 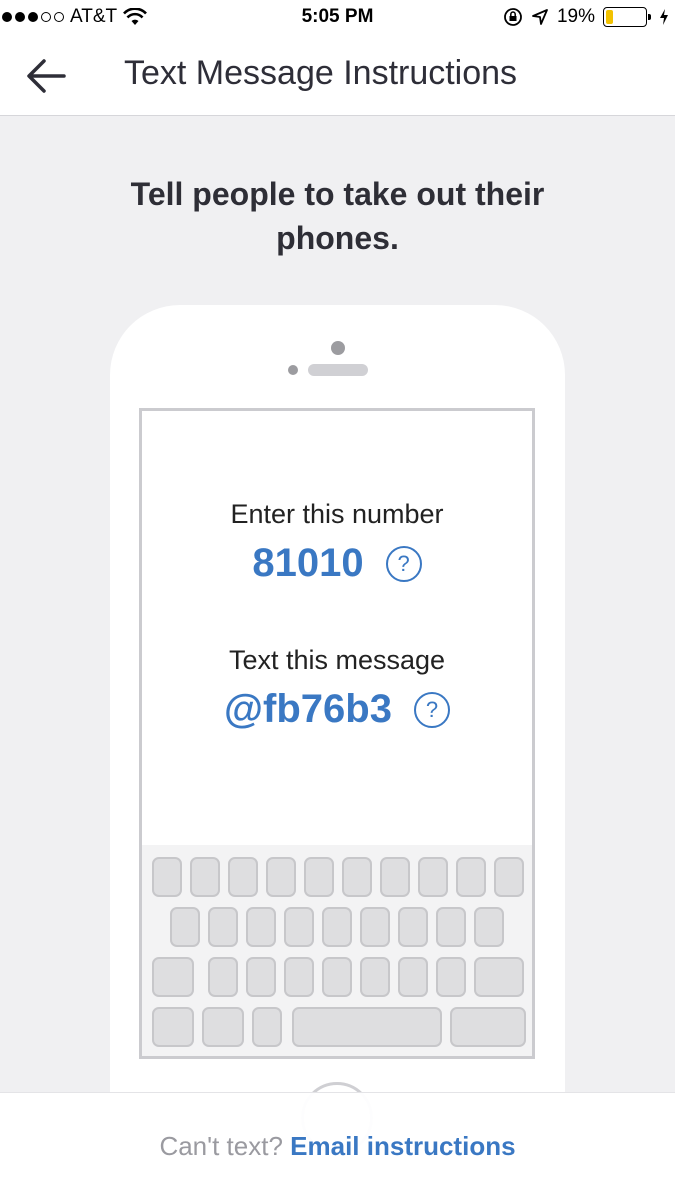 I want to click on number-row: 81010 ?, so click(x=337, y=563).